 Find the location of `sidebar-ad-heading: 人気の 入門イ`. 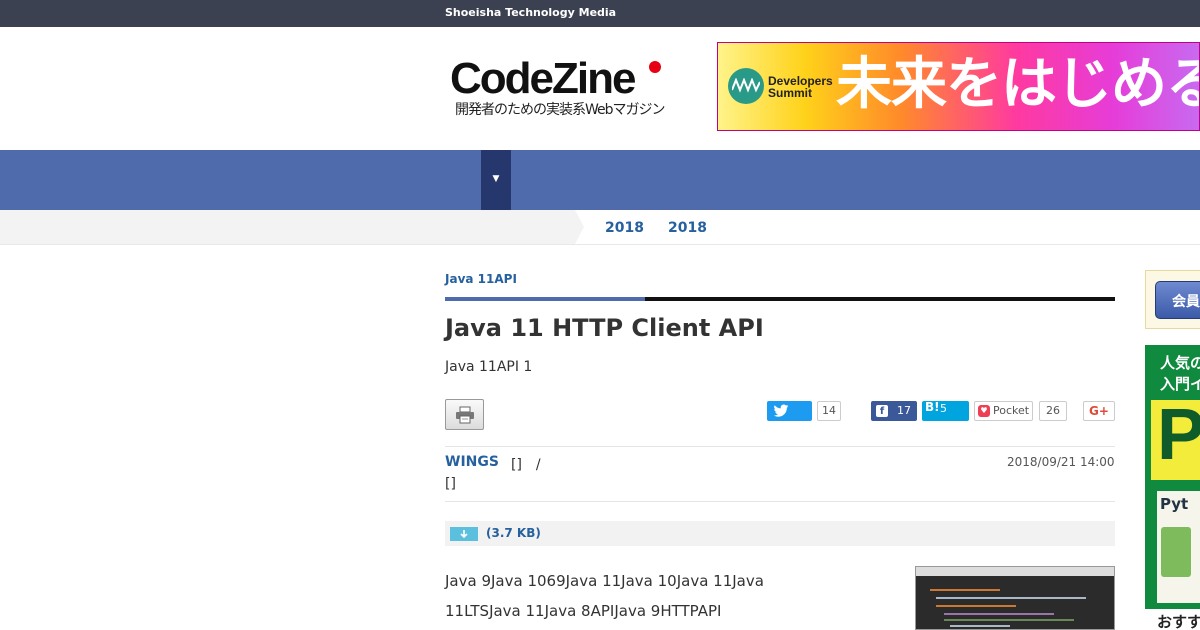

sidebar-ad-heading: 人気の 入門イ is located at coordinates (1180, 374).